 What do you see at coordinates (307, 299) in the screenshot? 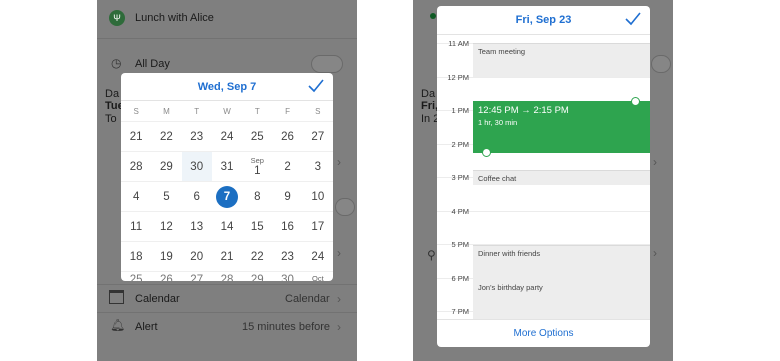
I see `calendar-value: Calendar` at bounding box center [307, 299].